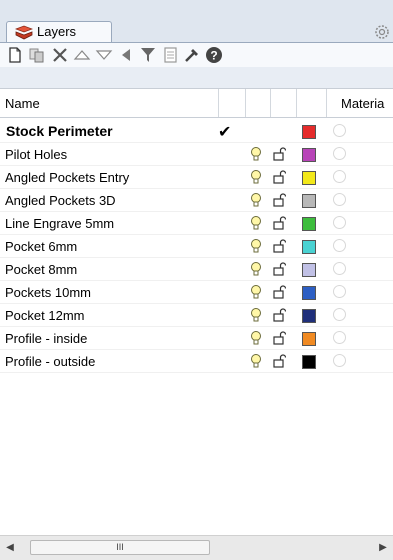 Image resolution: width=393 pixels, height=560 pixels. Describe the element at coordinates (196, 200) in the screenshot. I see `layer-row: Angled Pockets 3D` at that location.